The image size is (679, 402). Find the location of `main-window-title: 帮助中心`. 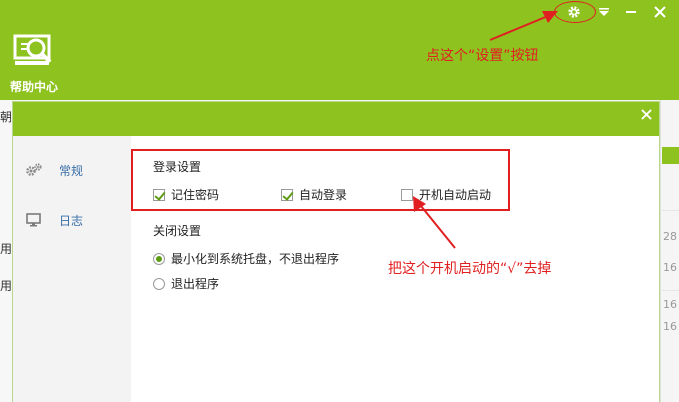

main-window-title: 帮助中心 is located at coordinates (34, 87).